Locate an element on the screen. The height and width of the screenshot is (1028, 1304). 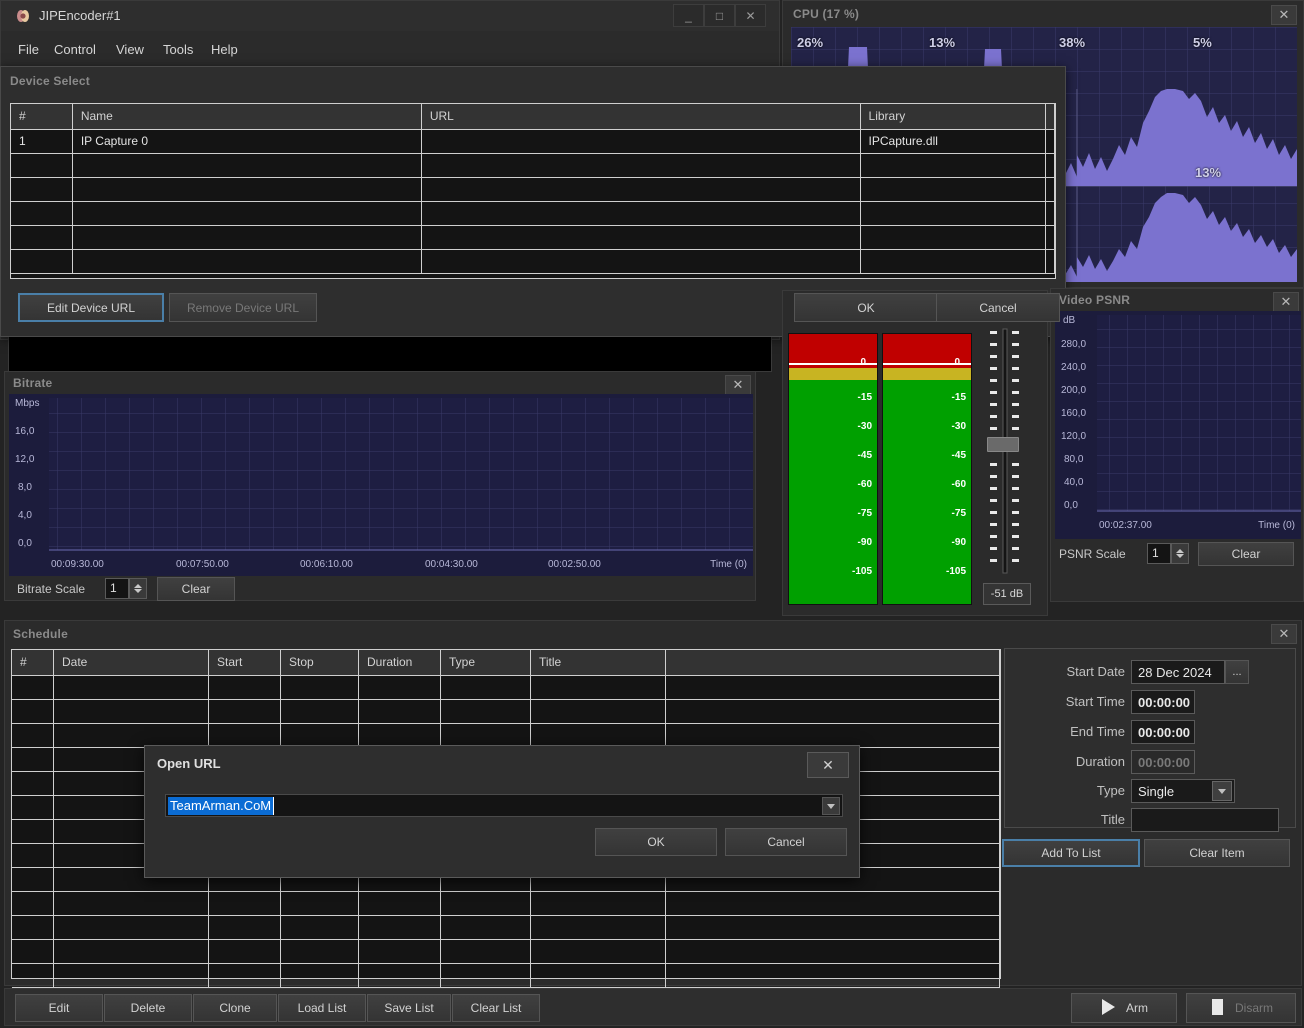
device-cell-url is located at coordinates (641, 237).